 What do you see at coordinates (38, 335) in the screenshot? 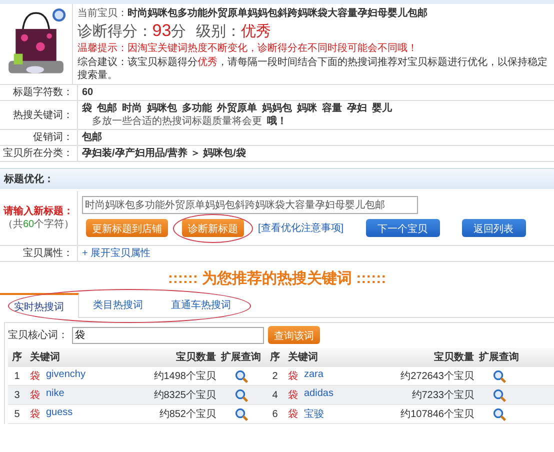
I see `core-word-label: 宝贝核心词：` at bounding box center [38, 335].